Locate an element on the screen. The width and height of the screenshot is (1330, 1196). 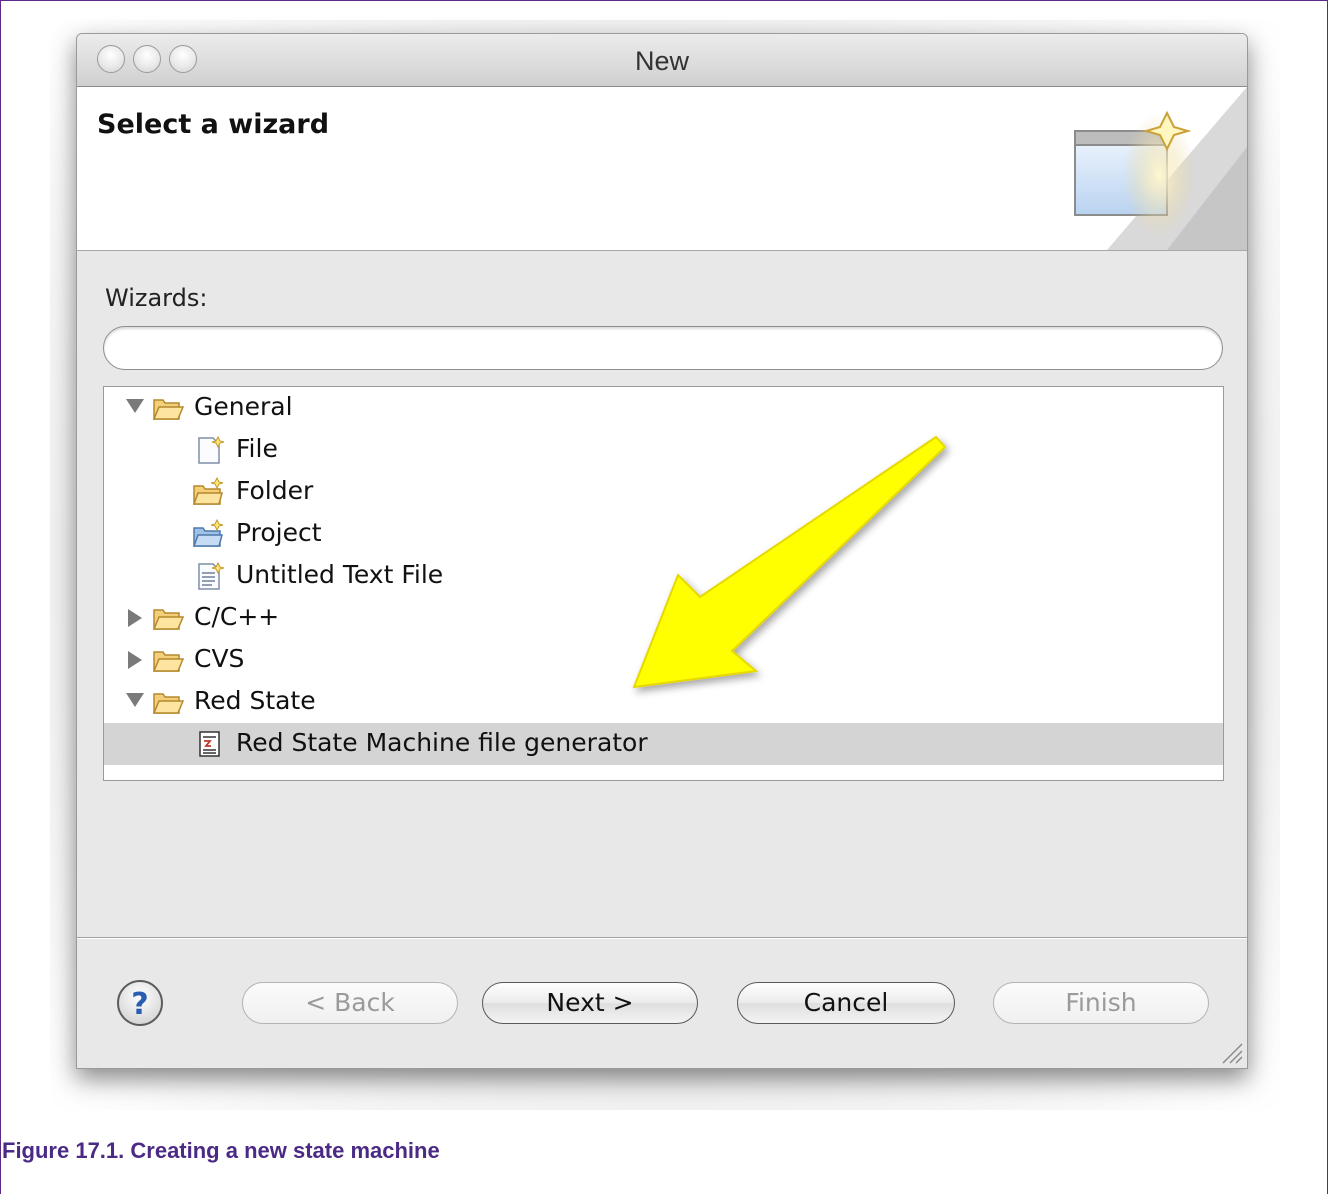
annotation-arrow is located at coordinates (789, 562).